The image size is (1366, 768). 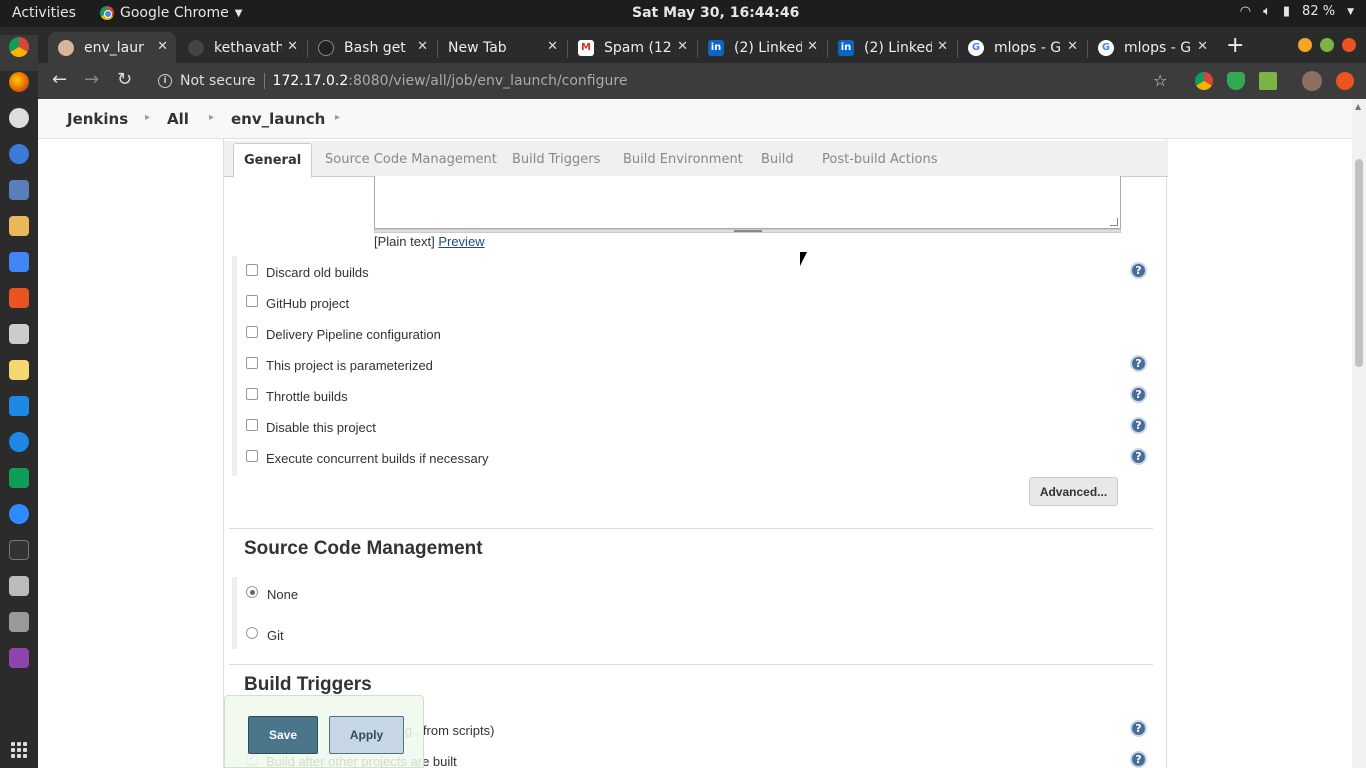 What do you see at coordinates (1327, 45) in the screenshot?
I see `maximize-button` at bounding box center [1327, 45].